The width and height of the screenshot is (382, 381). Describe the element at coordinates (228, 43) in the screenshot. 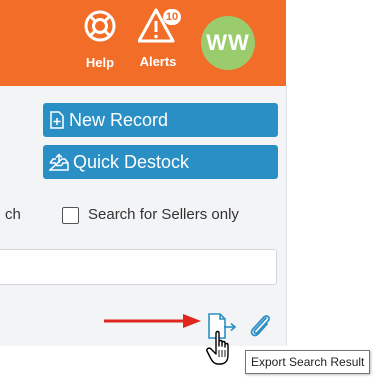

I see `avatar: WW` at that location.